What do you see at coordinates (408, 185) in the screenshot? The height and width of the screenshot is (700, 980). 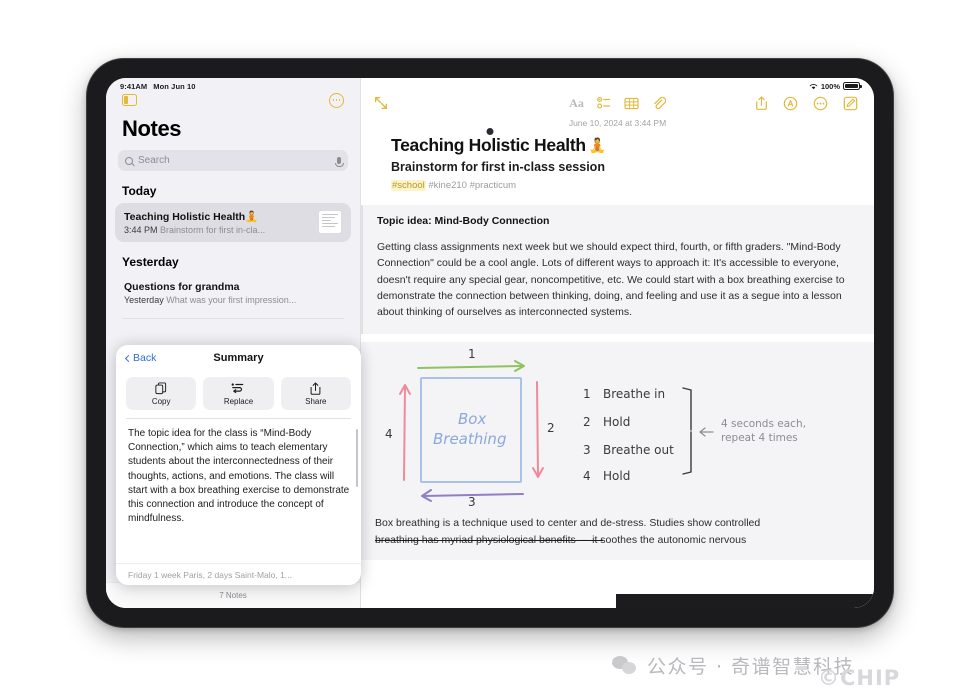 I see `tag-school: #school` at bounding box center [408, 185].